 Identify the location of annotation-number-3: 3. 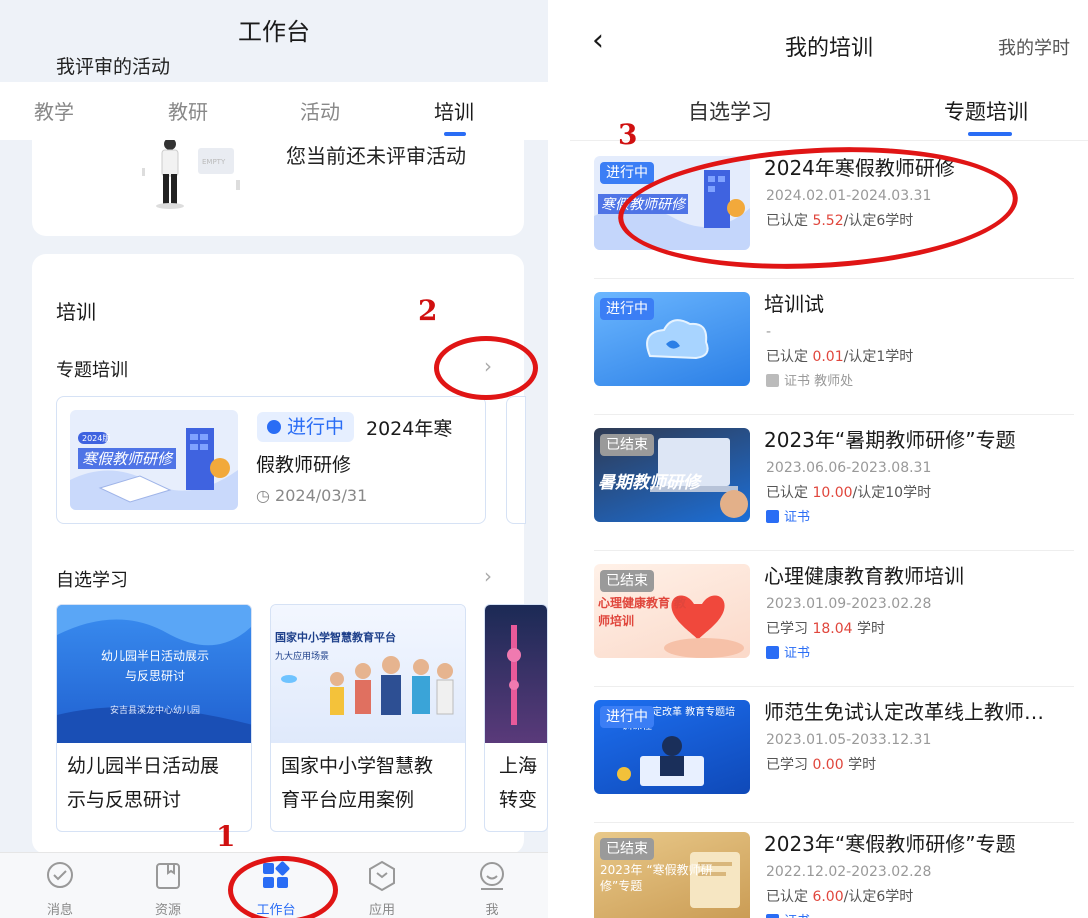
(628, 134).